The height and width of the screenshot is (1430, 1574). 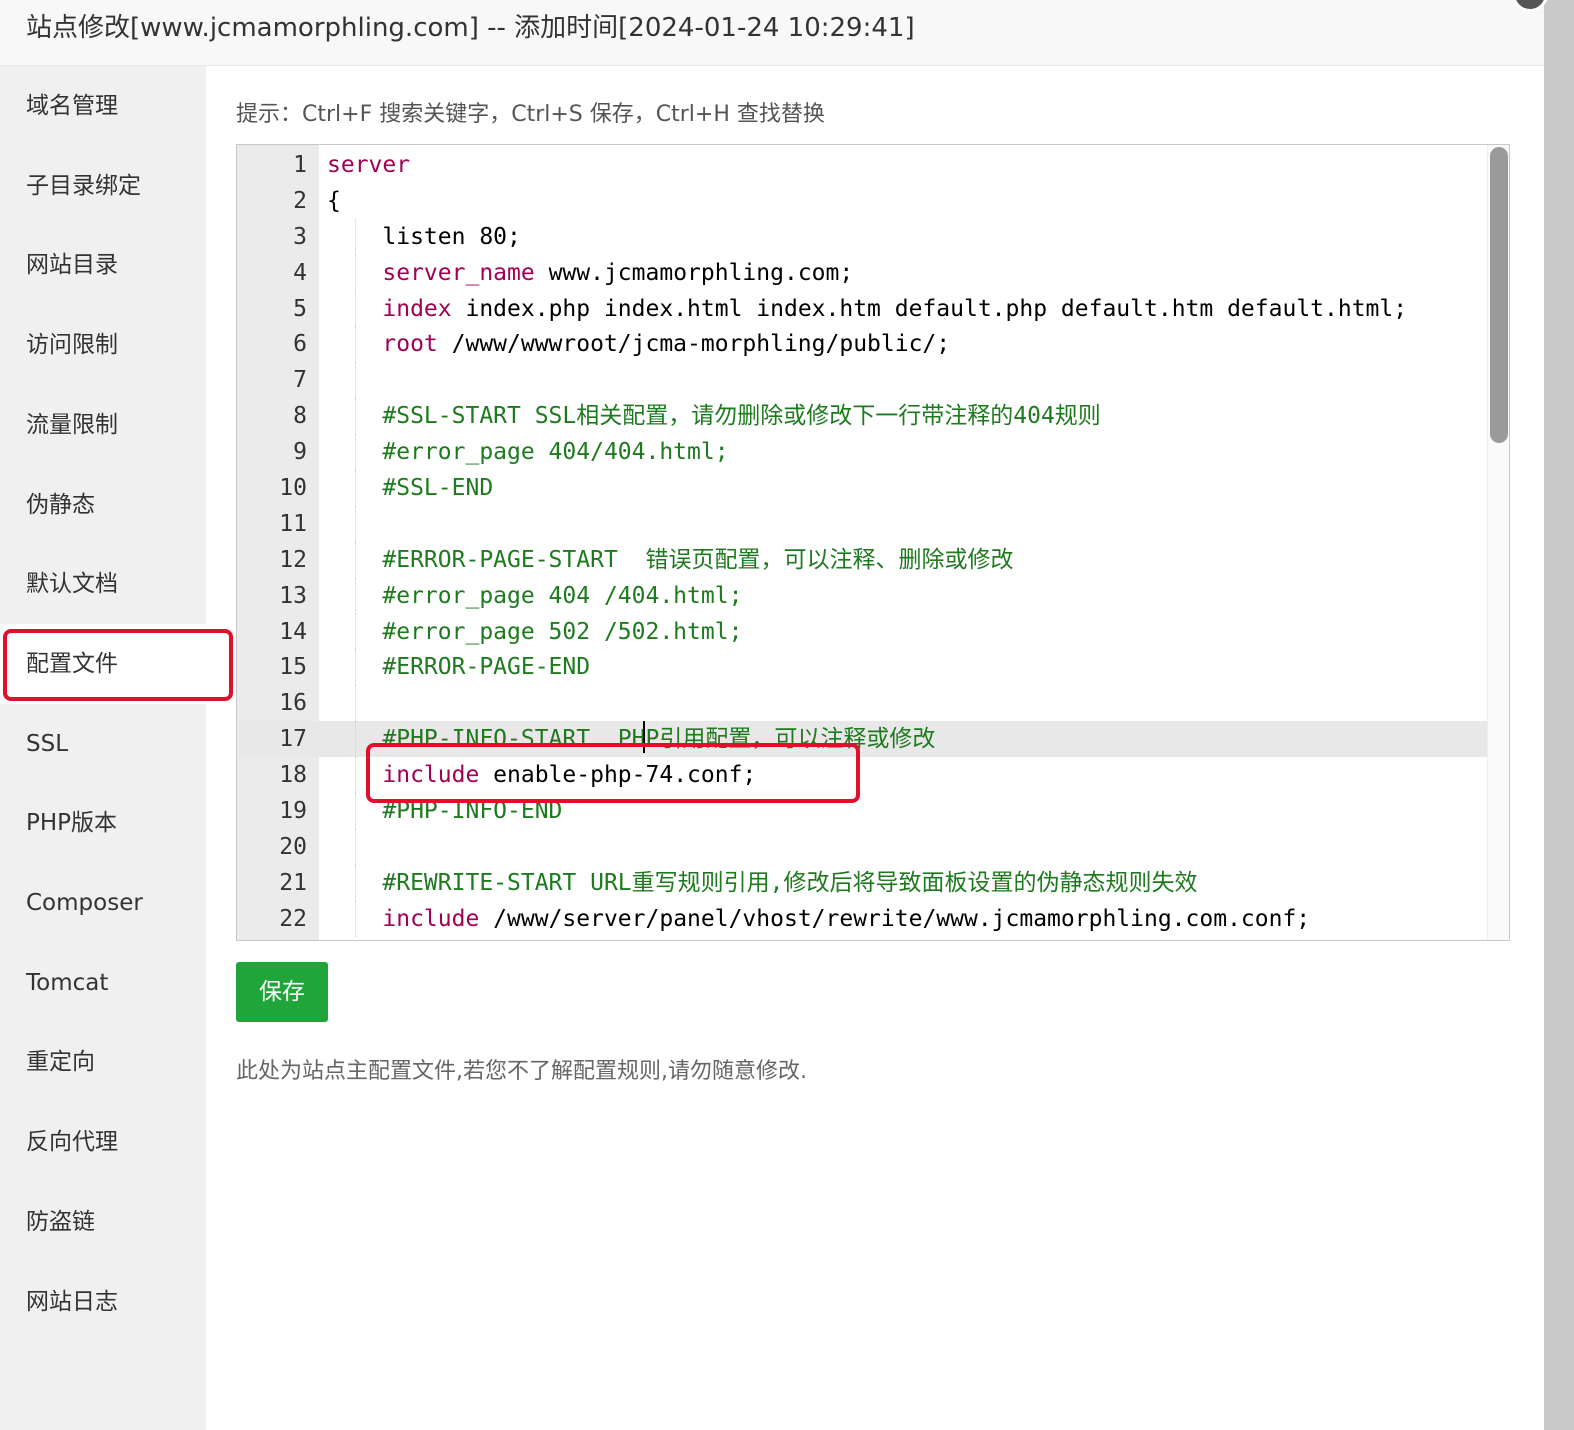 I want to click on code-token: #error_page 502 /502.html;, so click(x=535, y=631).